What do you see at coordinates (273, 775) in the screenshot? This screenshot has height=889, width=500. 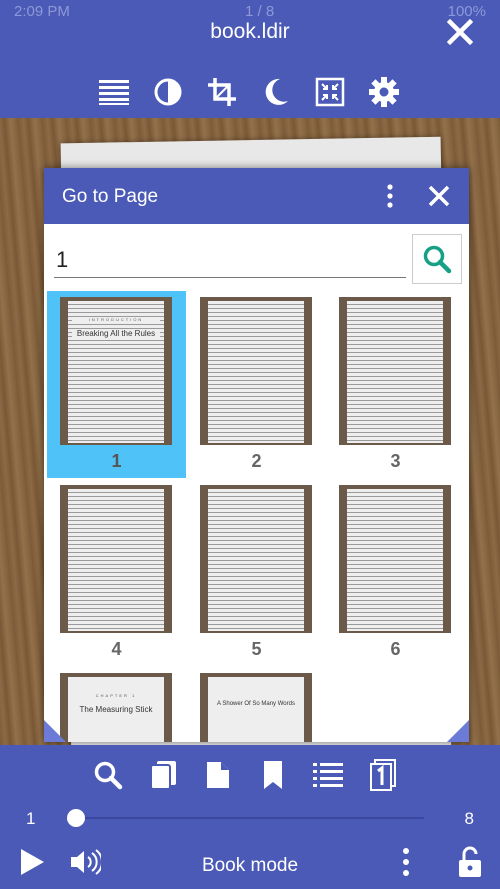 I see `bookmark-icon` at bounding box center [273, 775].